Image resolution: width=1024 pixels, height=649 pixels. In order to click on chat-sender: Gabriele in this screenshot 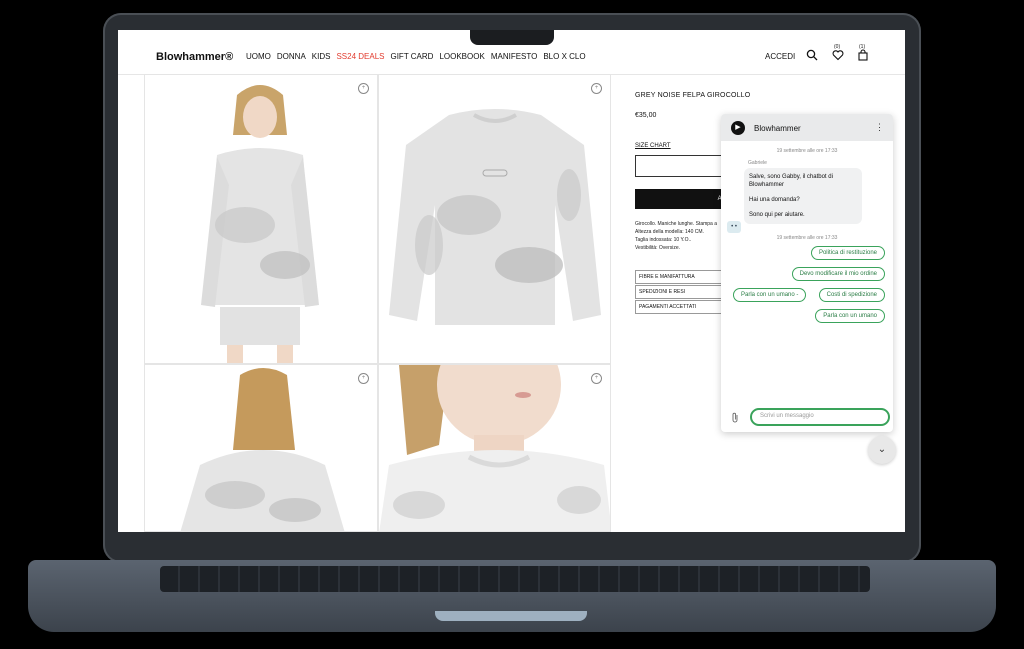, I will do `click(757, 163)`.